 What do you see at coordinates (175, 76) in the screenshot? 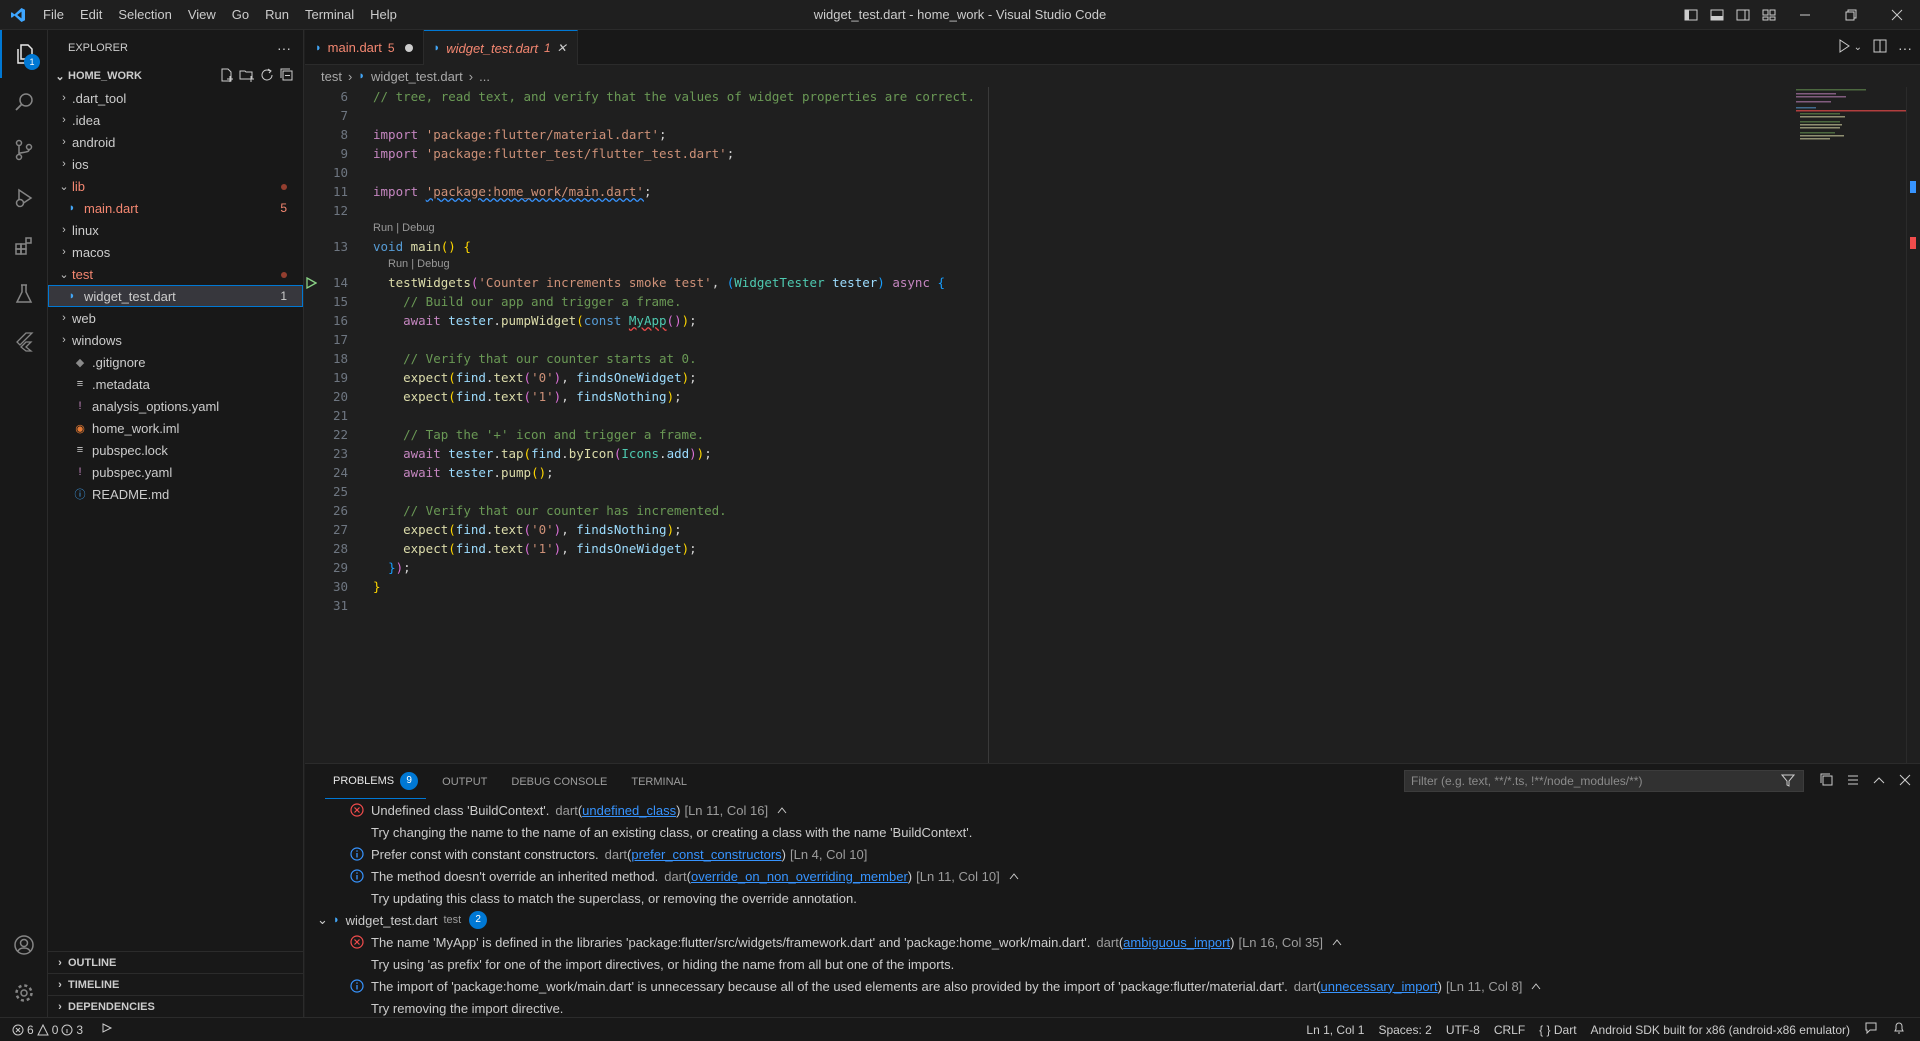
I see `workspace-root: ⌄ HOME_WORK` at bounding box center [175, 76].